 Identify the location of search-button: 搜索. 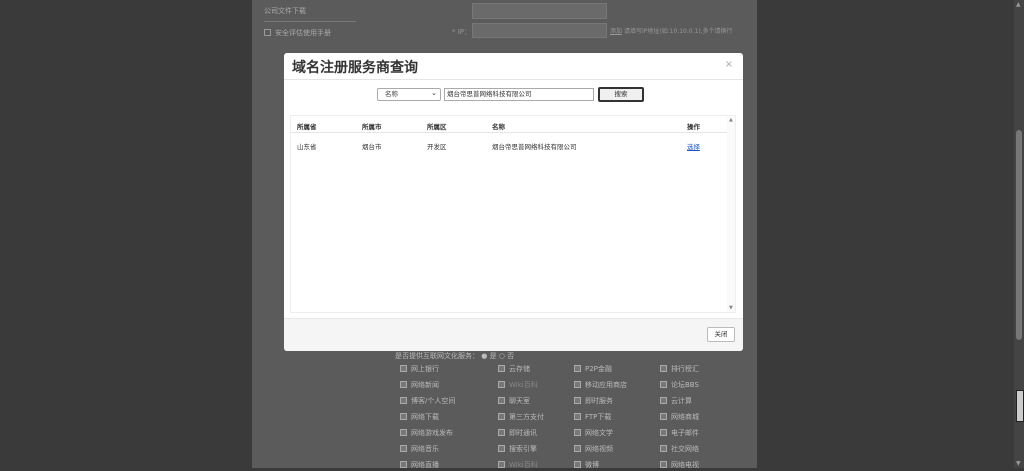
(621, 94).